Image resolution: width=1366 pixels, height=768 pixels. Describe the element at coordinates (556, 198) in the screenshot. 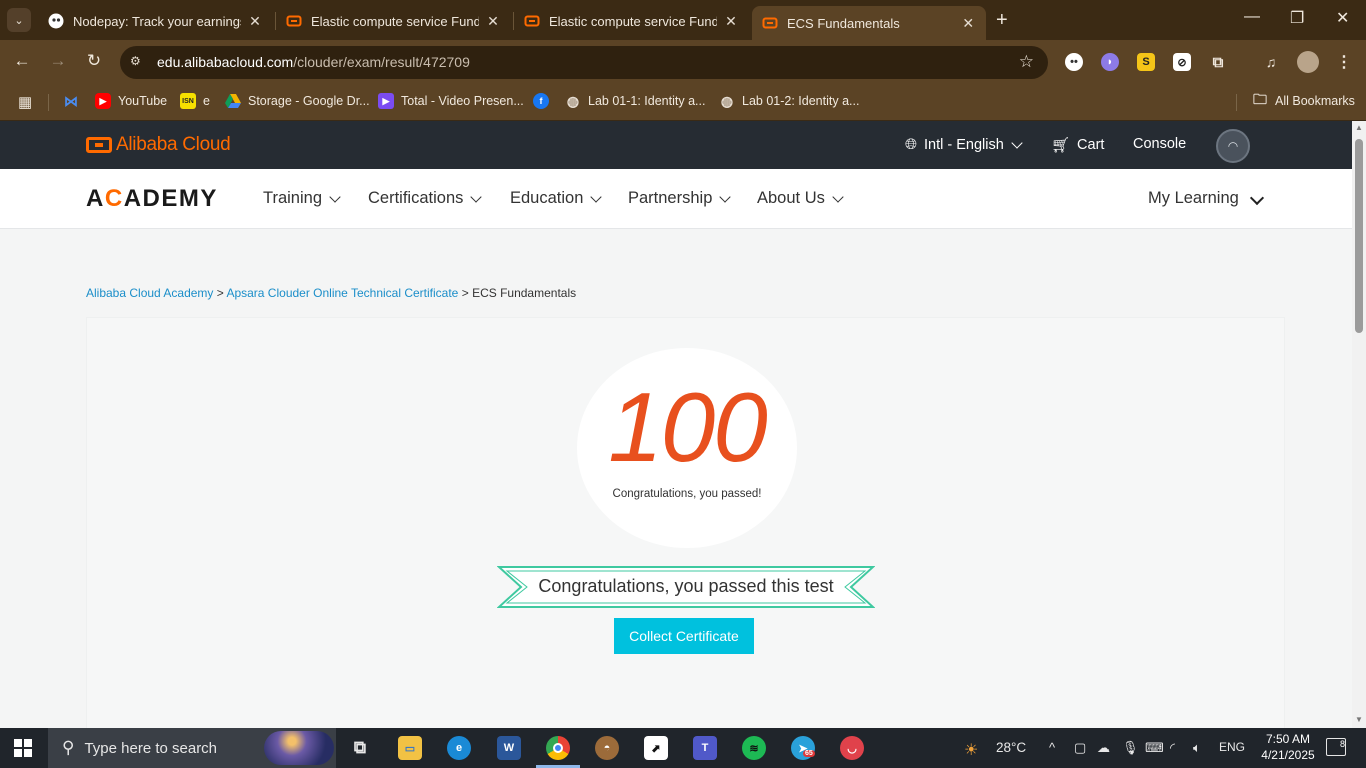

I see `nav-education: Education` at that location.